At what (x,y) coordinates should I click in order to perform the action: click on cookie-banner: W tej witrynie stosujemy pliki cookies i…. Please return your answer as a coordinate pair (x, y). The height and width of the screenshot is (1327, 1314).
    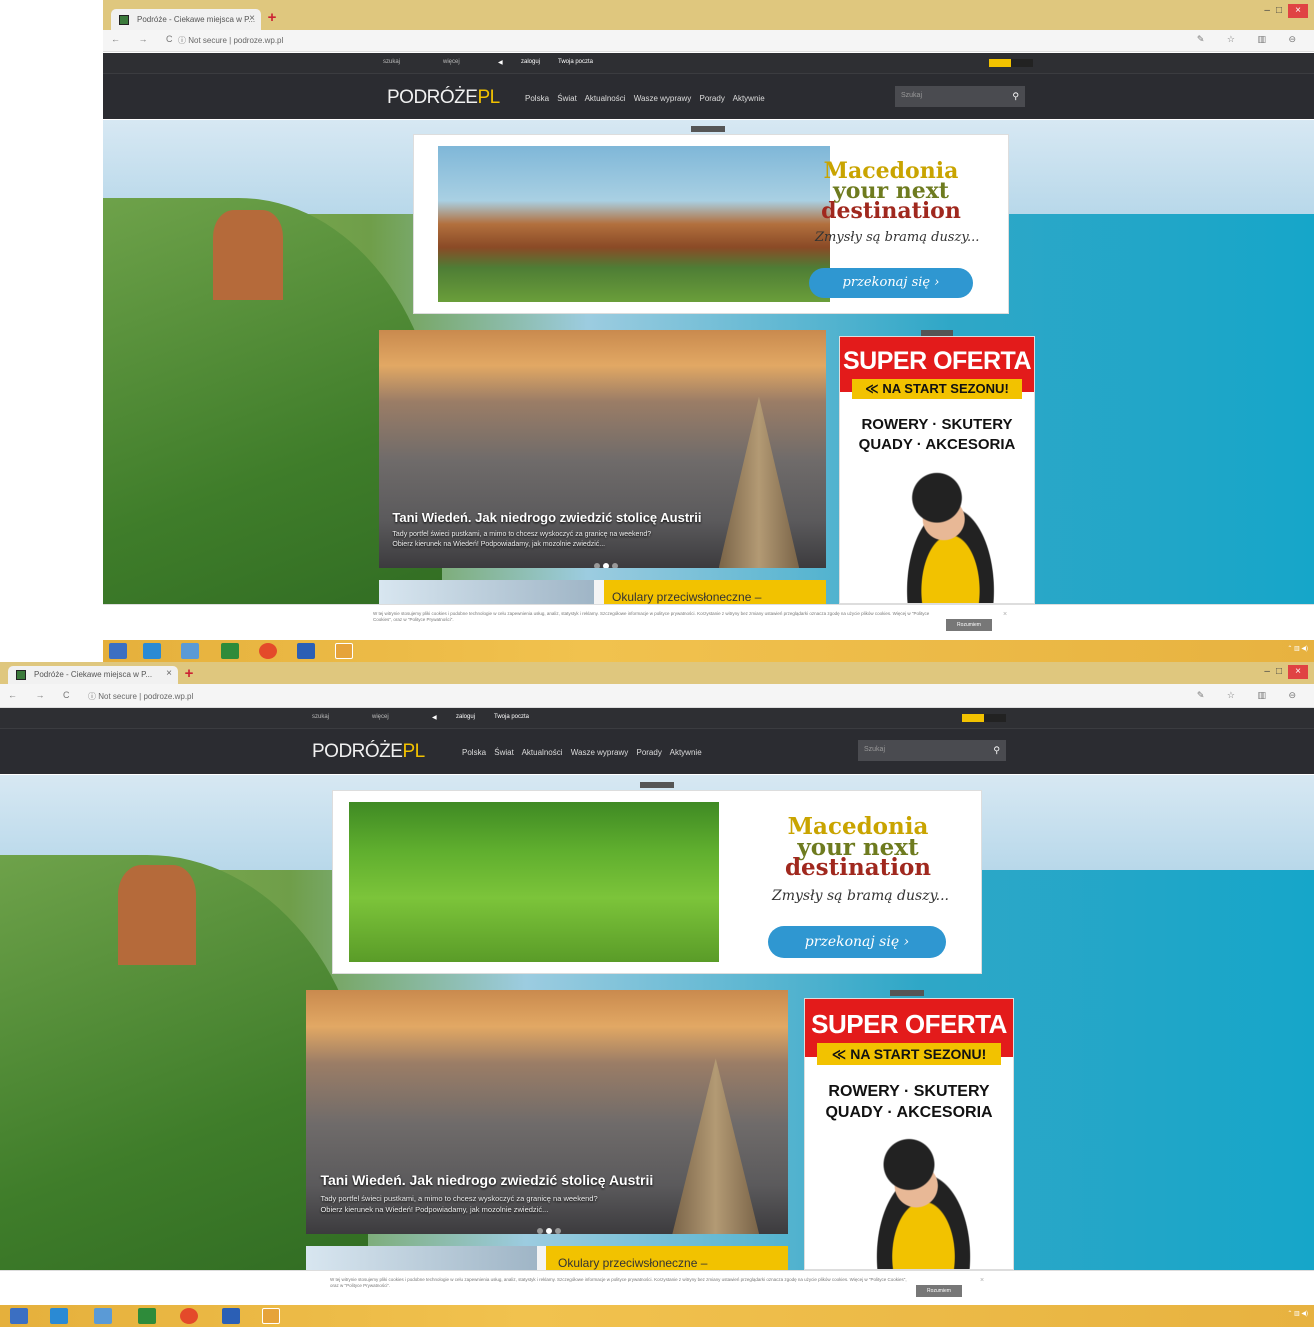
    Looking at the image, I should click on (657, 1287).